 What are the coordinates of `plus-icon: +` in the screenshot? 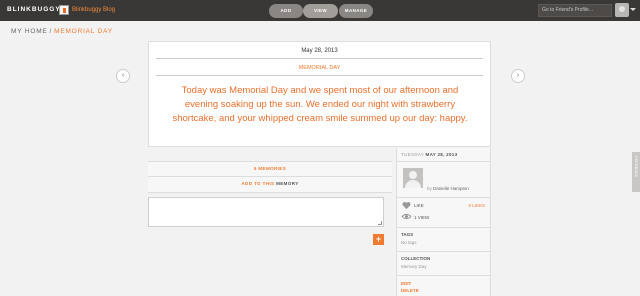 It's located at (378, 239).